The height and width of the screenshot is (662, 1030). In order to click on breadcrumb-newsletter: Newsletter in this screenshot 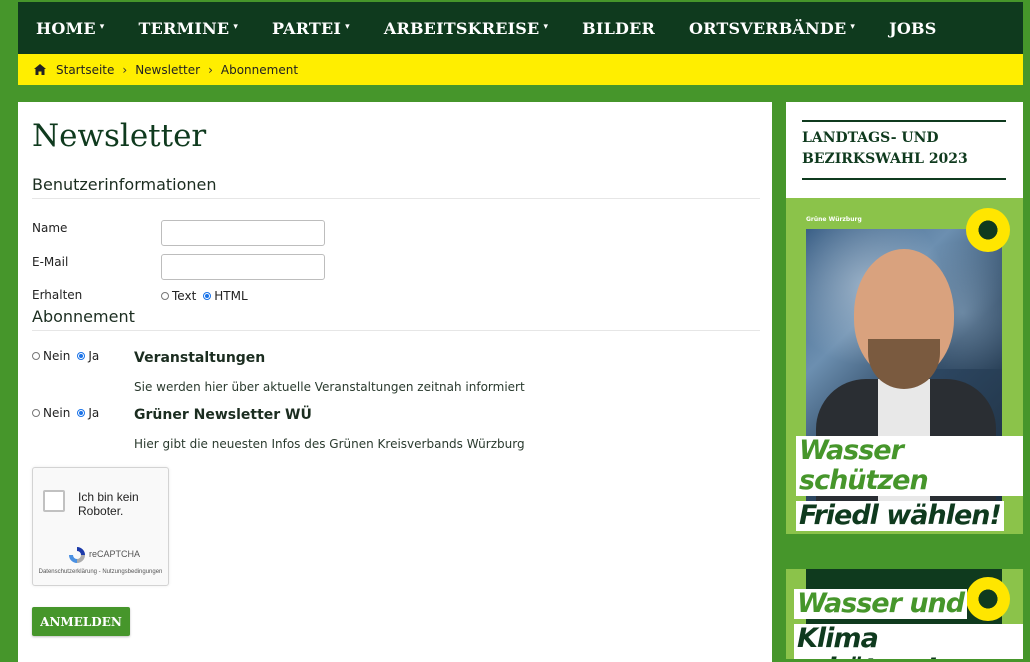, I will do `click(167, 70)`.